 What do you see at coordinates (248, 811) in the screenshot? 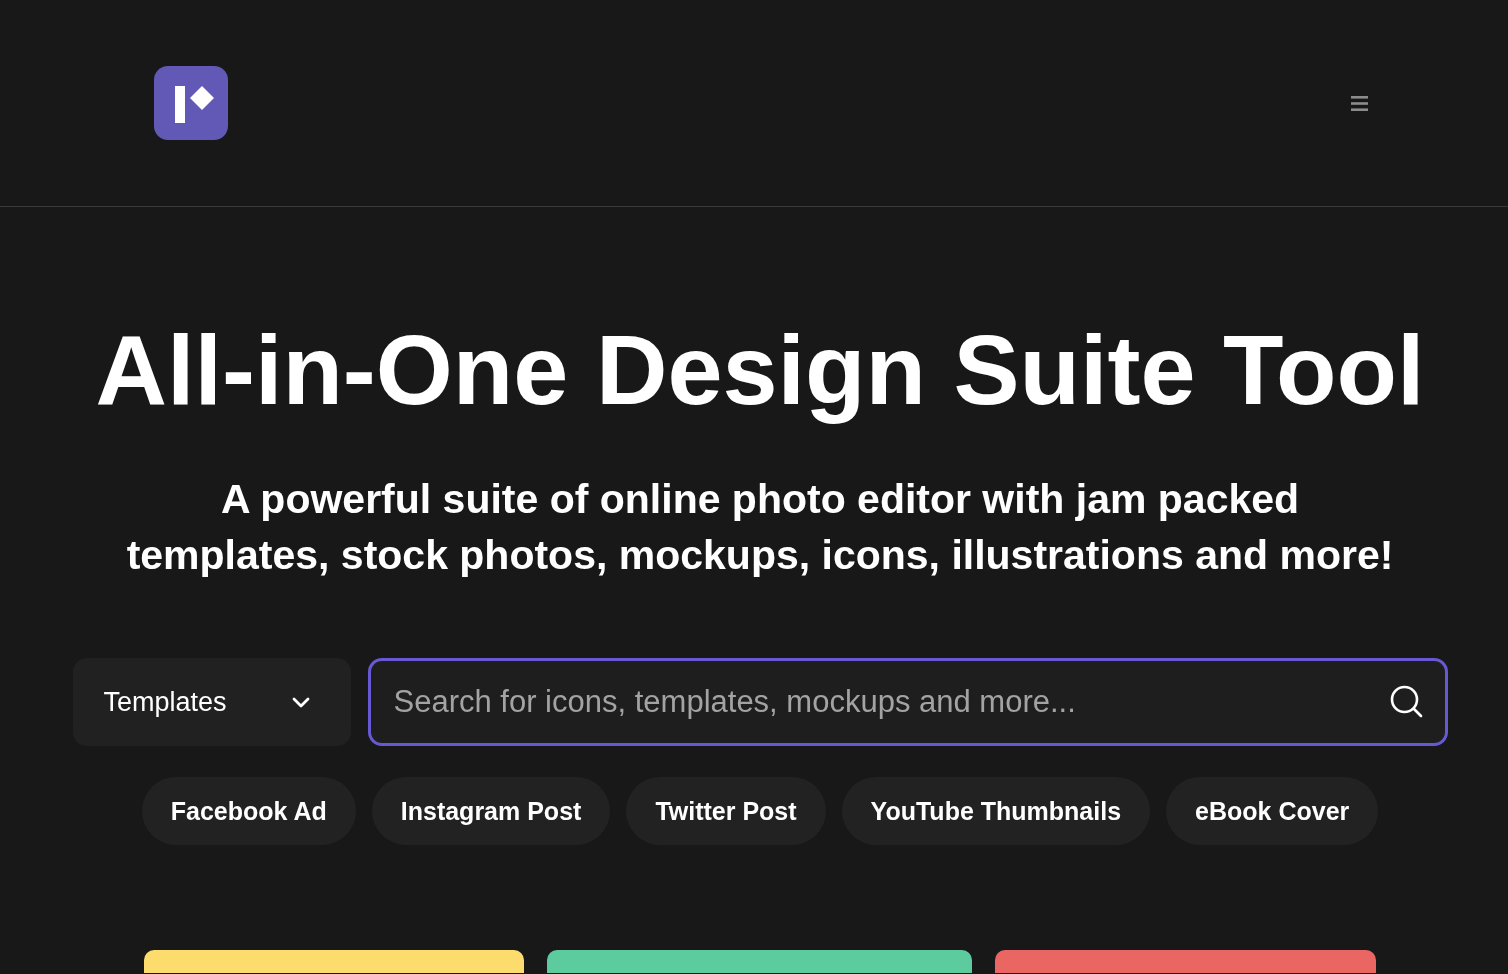
I see `tag-chip: Facebook Ad` at bounding box center [248, 811].